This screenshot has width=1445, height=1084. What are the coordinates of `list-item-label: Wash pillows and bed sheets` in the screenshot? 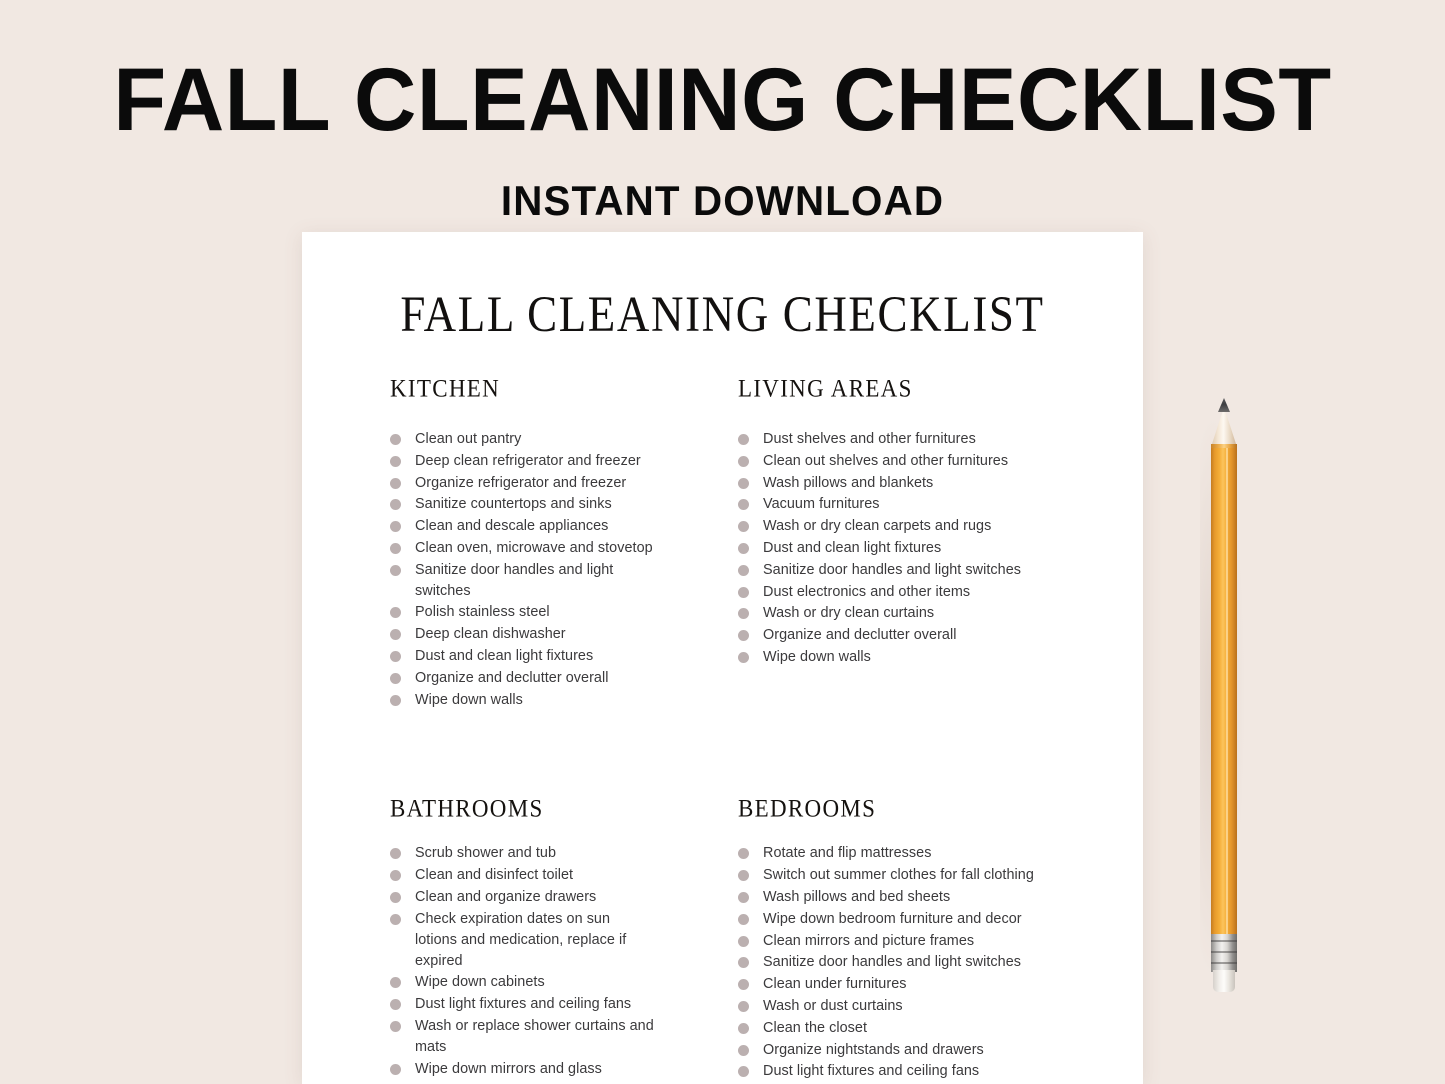 It's located at (857, 897).